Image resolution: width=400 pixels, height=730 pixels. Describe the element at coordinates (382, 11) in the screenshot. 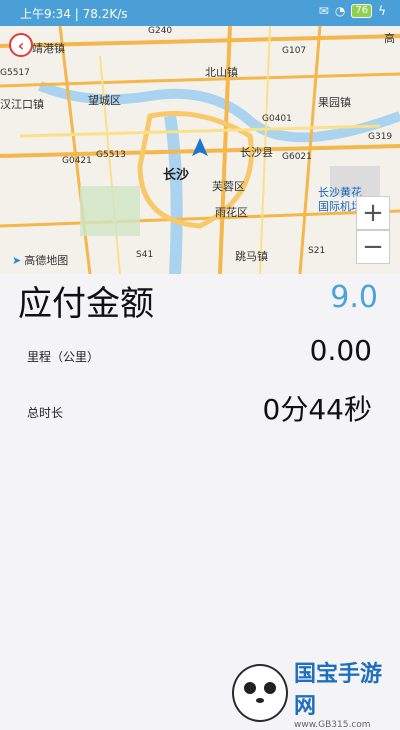

I see `charging-icon: ϟ` at that location.